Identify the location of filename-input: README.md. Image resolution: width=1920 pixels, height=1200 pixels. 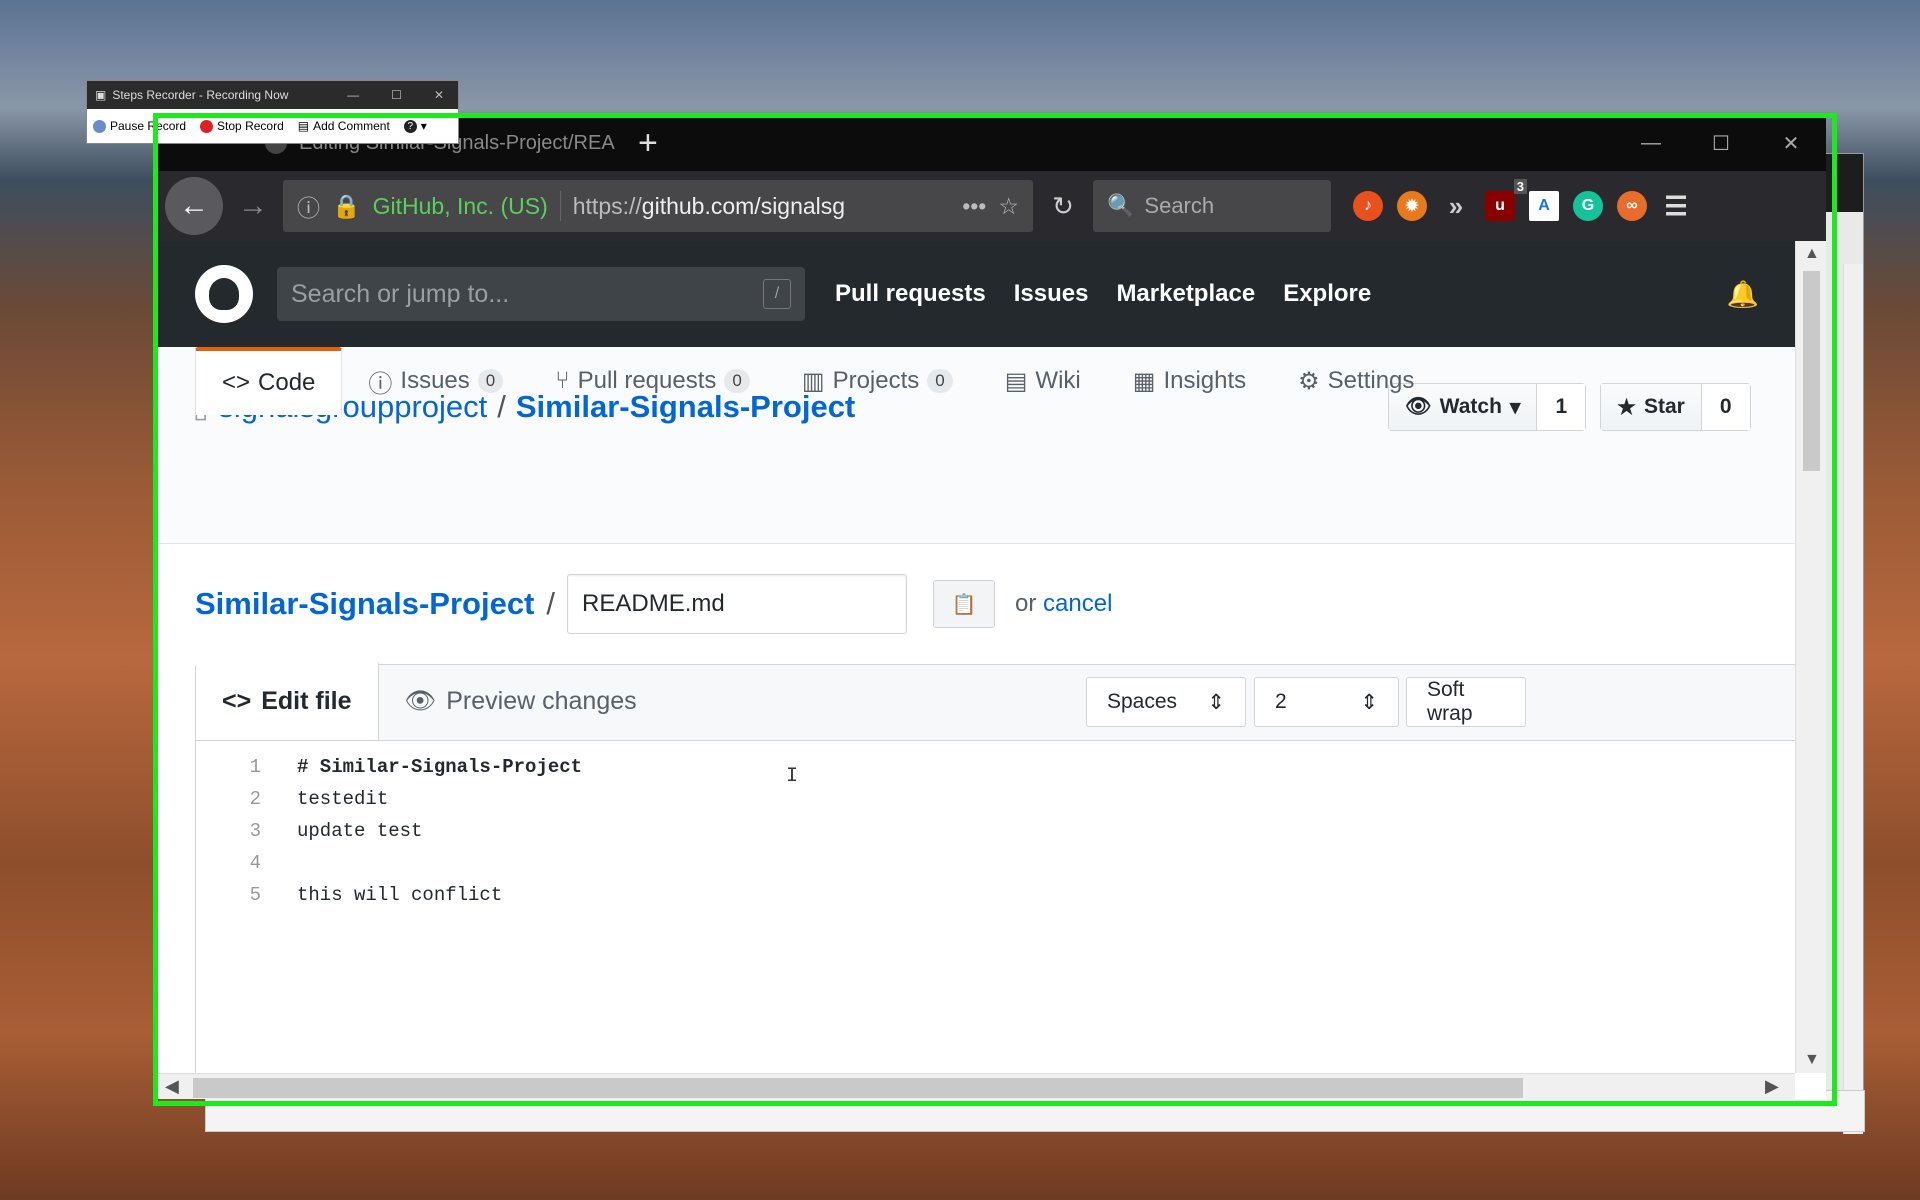
(737, 604).